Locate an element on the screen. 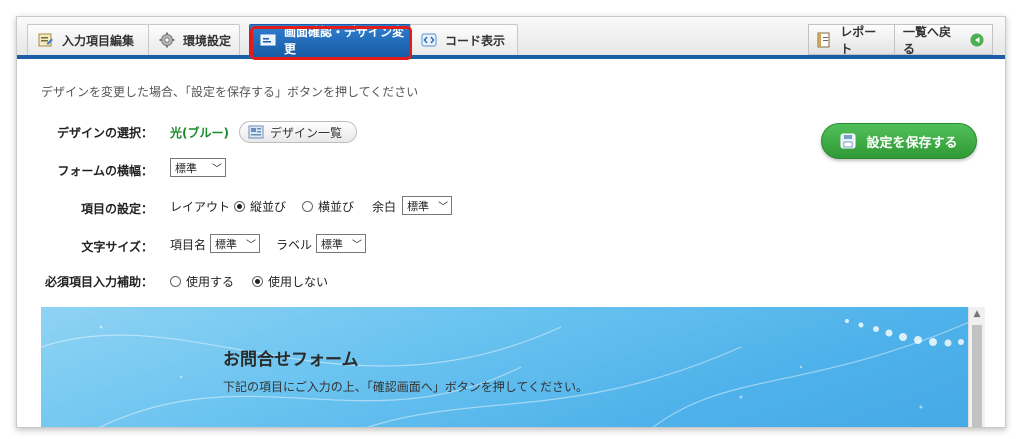 The width and height of the screenshot is (1024, 439). tab-input-item-edit: 入力項目編集 is located at coordinates (88, 39).